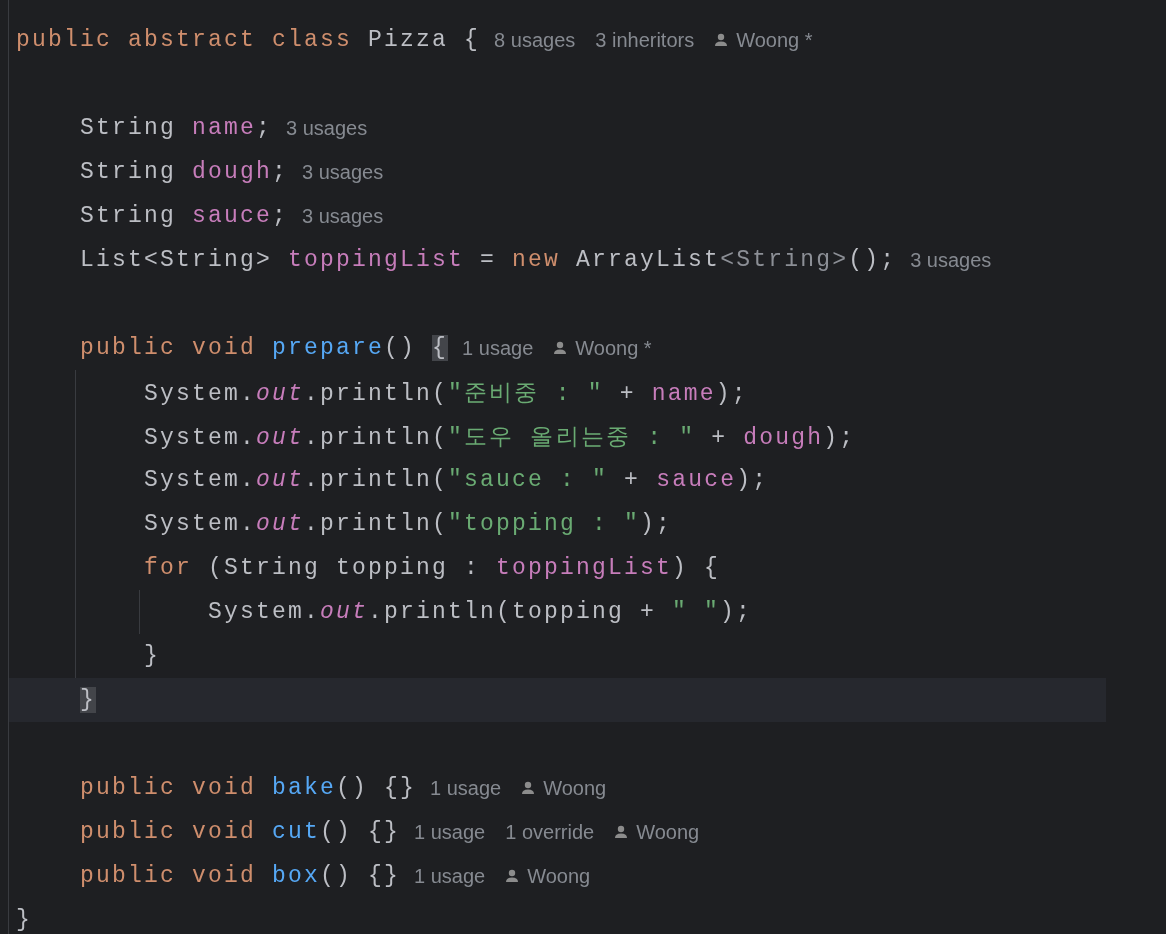  What do you see at coordinates (248, 40) in the screenshot?
I see `code-line: public abstract class Pizza {` at bounding box center [248, 40].